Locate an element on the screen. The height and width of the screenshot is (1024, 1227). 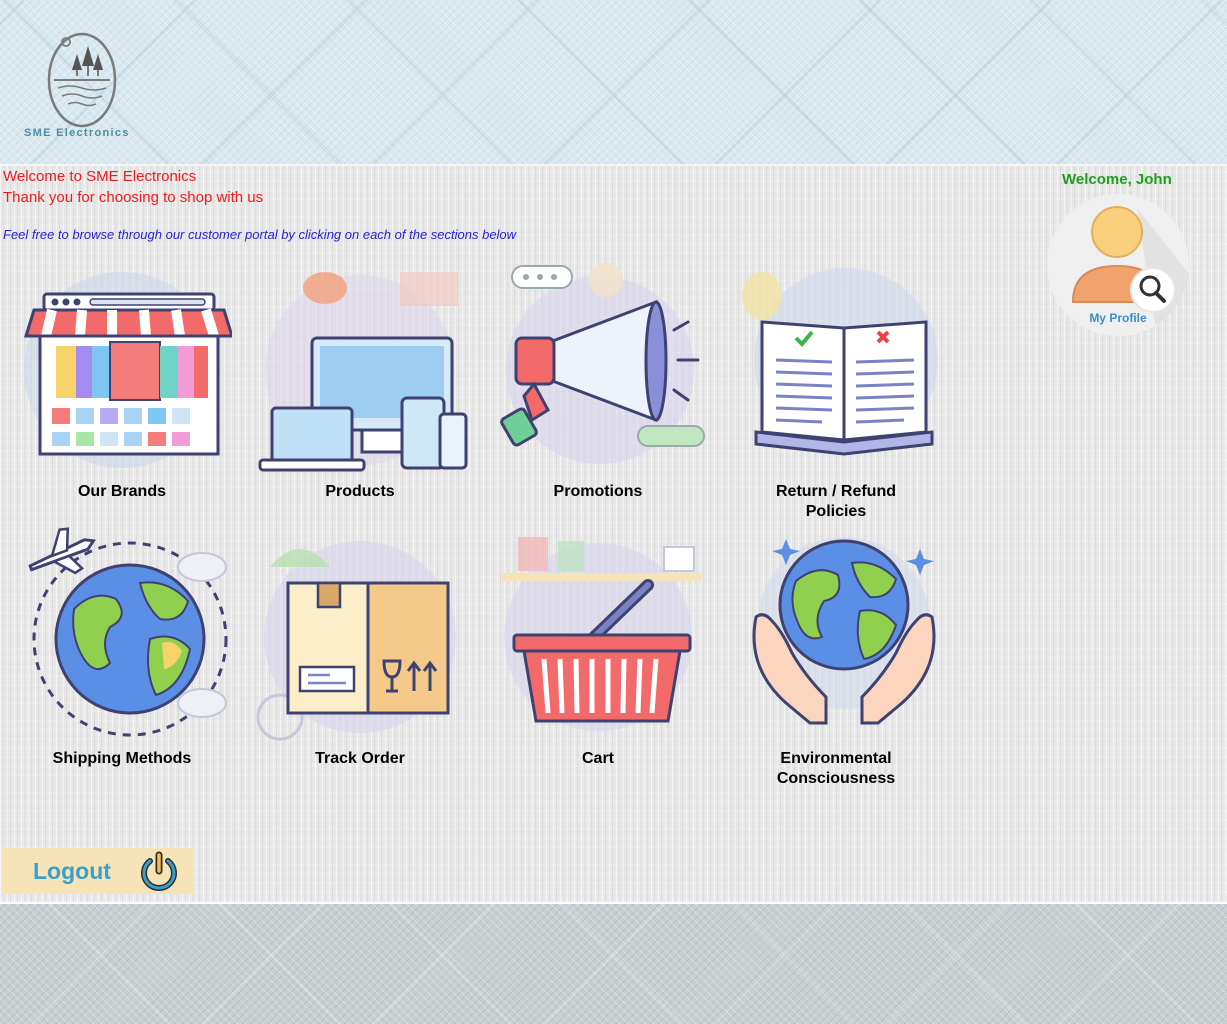
welcome-message: Welcome to SME Electronics is located at coordinates (100, 176).